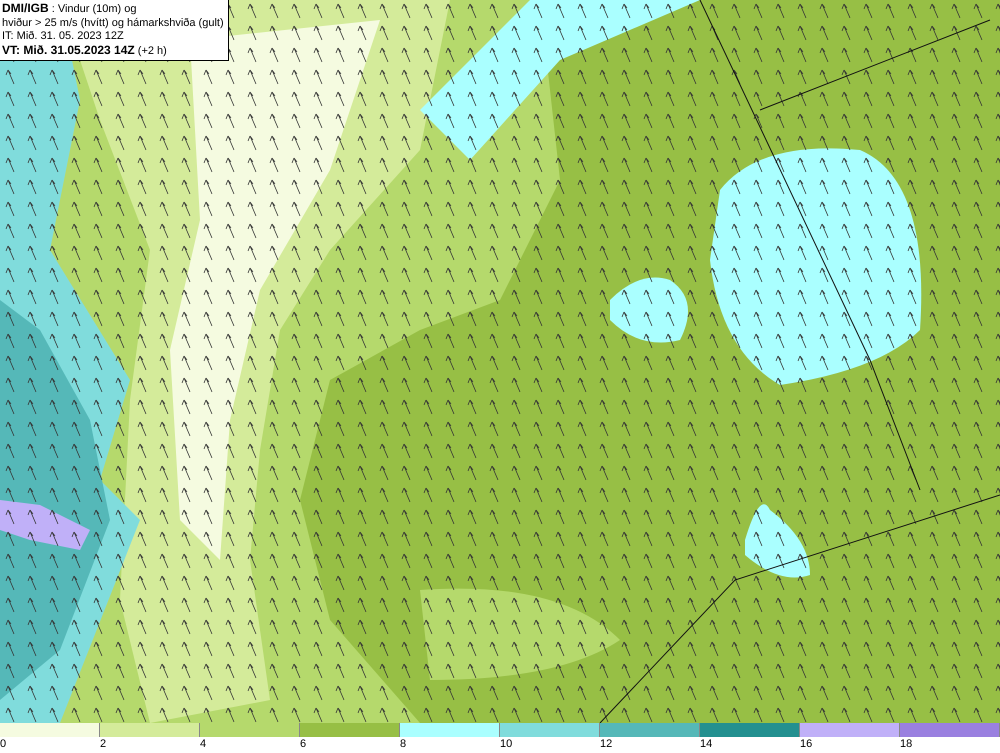 The width and height of the screenshot is (1000, 753). I want to click on title-line: hviður > 25 m/s (hvítt) og hámarkshviða (gult), so click(113, 23).